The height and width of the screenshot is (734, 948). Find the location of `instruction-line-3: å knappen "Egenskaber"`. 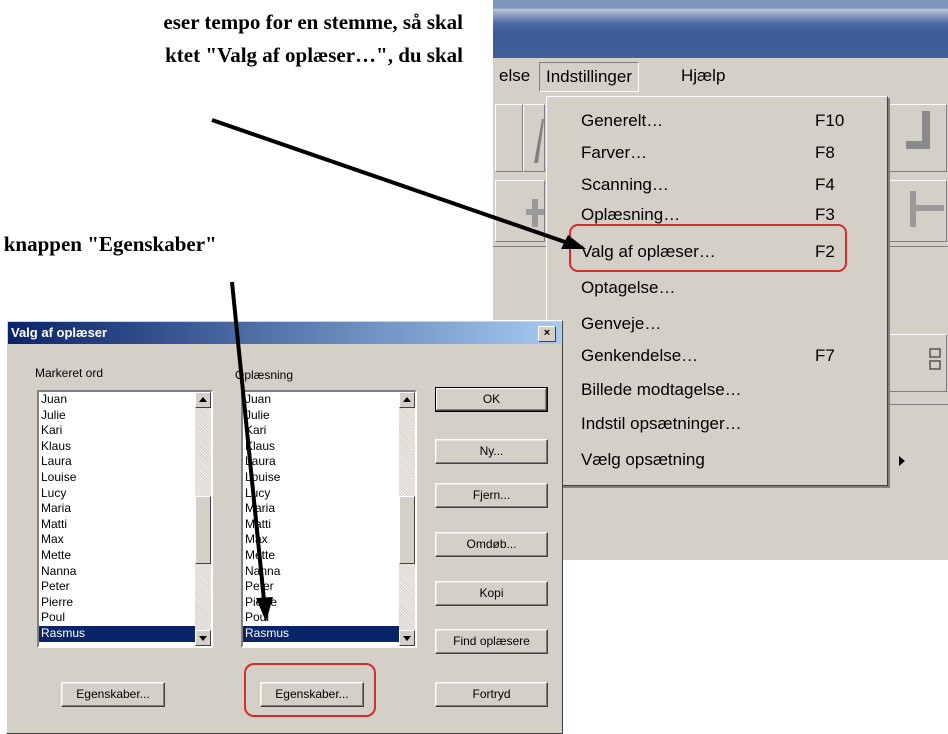

instruction-line-3: å knappen "Egenskaber" is located at coordinates (108, 244).